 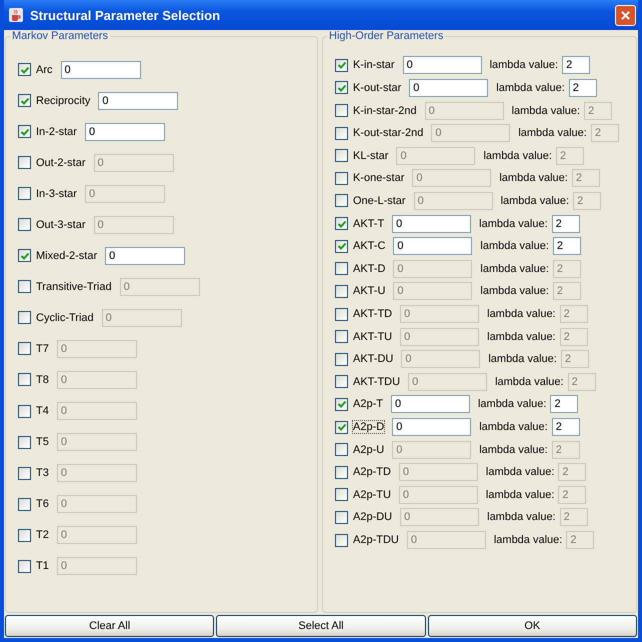 What do you see at coordinates (532, 626) in the screenshot?
I see `ok-button: OK` at bounding box center [532, 626].